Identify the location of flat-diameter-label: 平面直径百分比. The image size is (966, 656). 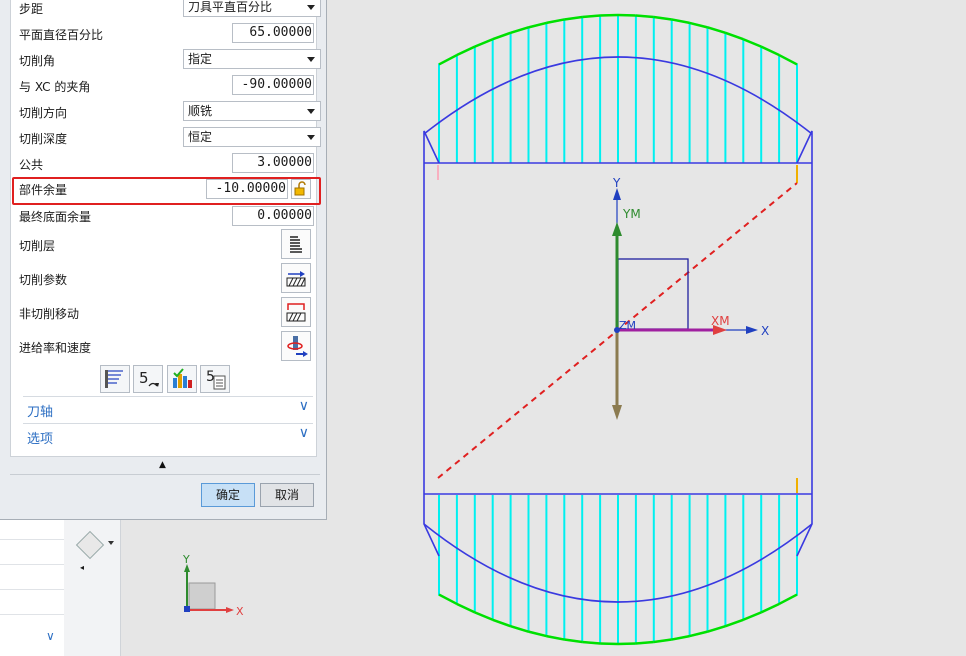
(61, 35).